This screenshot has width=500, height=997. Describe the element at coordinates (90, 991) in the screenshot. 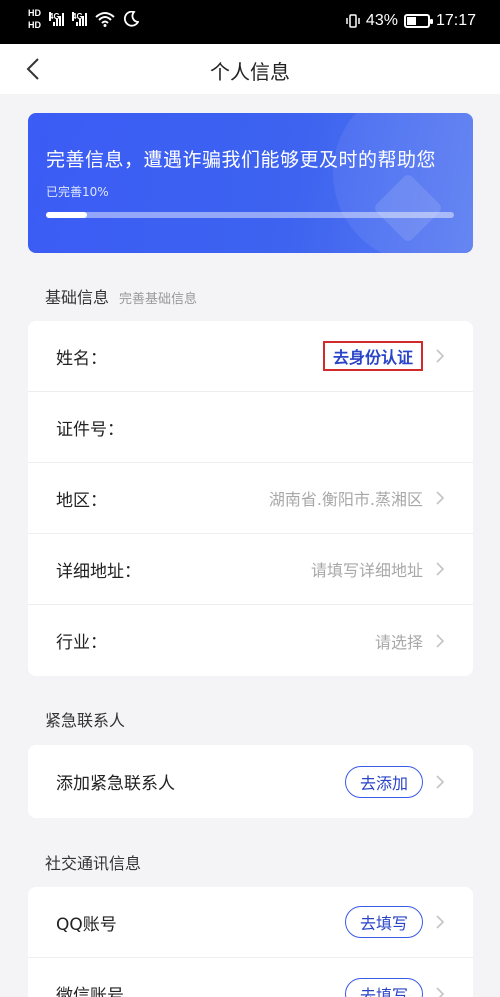

I see `wechat-label: 微信账号` at that location.